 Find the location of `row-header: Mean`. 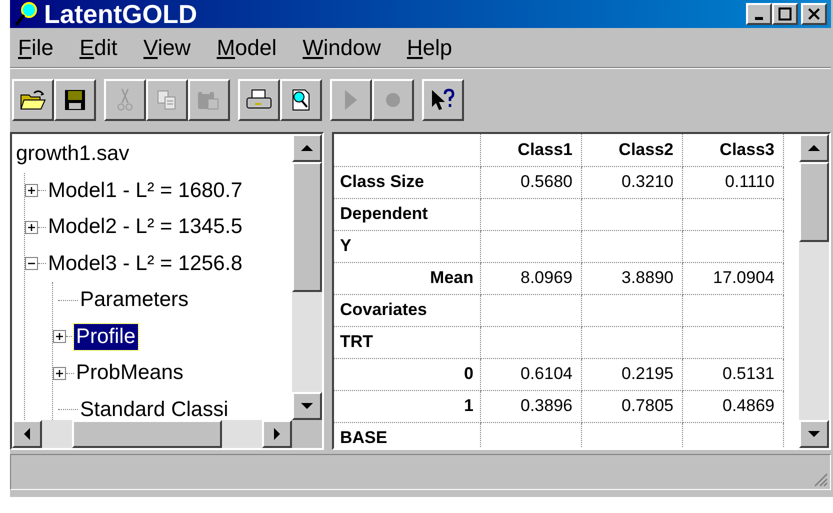

row-header: Mean is located at coordinates (407, 278).